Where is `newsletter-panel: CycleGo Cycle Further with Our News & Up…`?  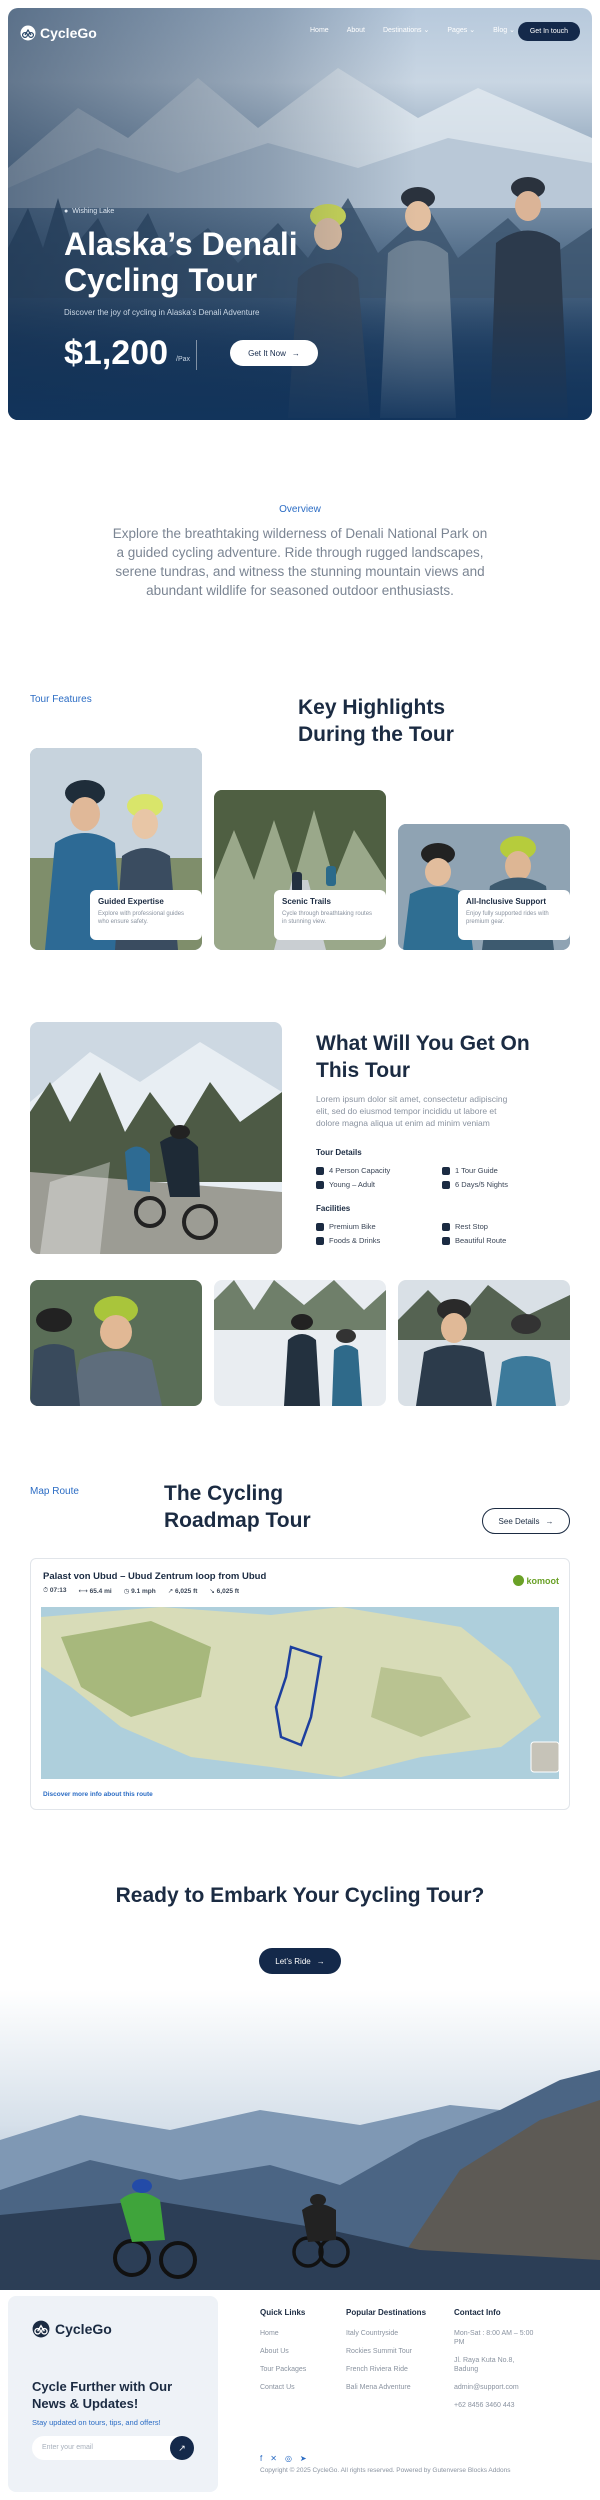 newsletter-panel: CycleGo Cycle Further with Our News & Up… is located at coordinates (113, 2394).